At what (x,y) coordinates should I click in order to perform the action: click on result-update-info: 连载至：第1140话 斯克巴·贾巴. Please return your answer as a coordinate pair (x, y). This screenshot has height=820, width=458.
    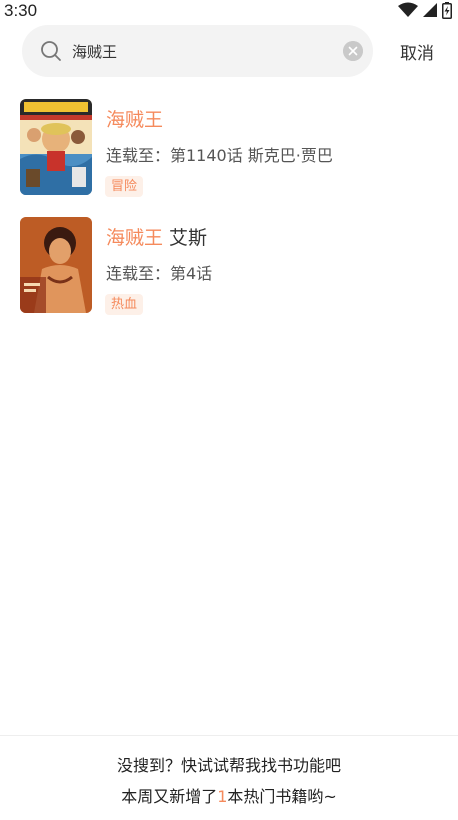
    Looking at the image, I should click on (219, 155).